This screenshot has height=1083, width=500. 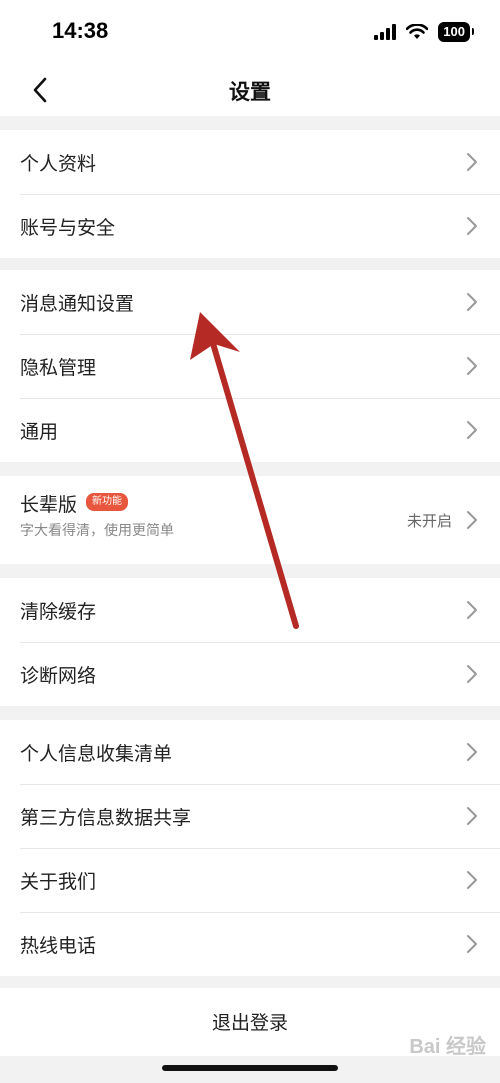 I want to click on page-title: 设置, so click(x=250, y=92).